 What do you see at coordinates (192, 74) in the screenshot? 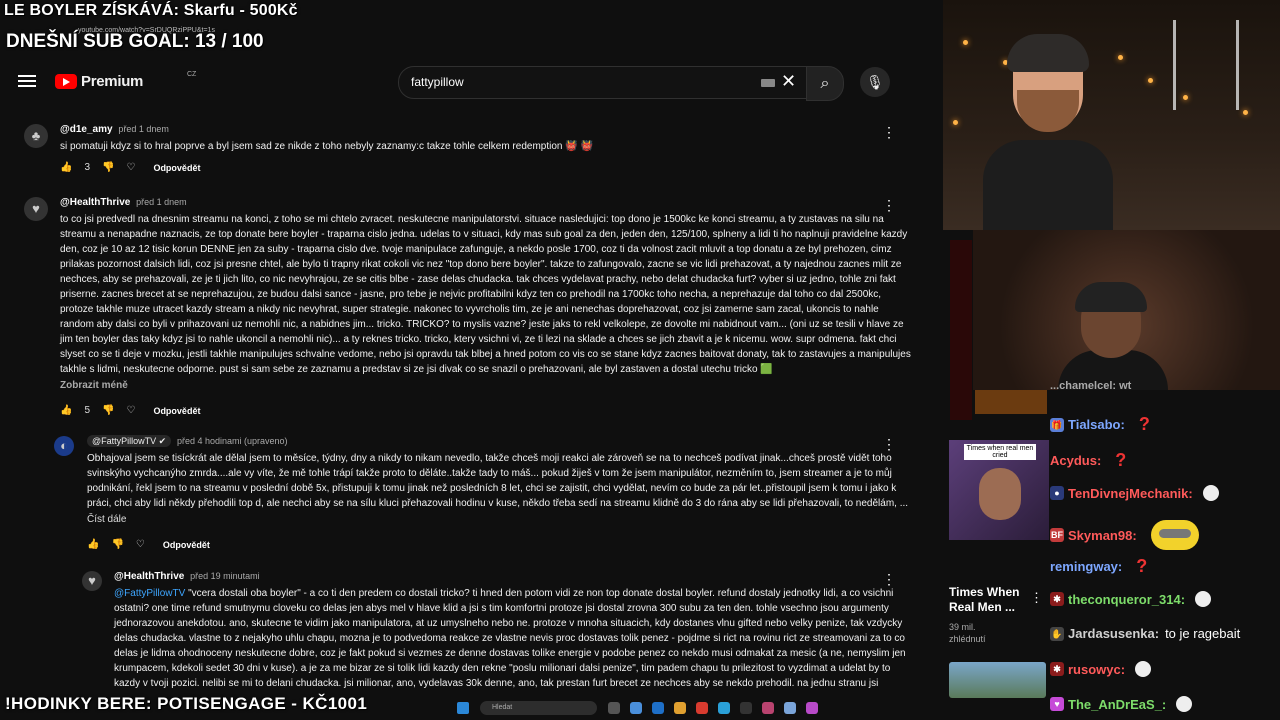
I see `logo-country: CZ` at bounding box center [192, 74].